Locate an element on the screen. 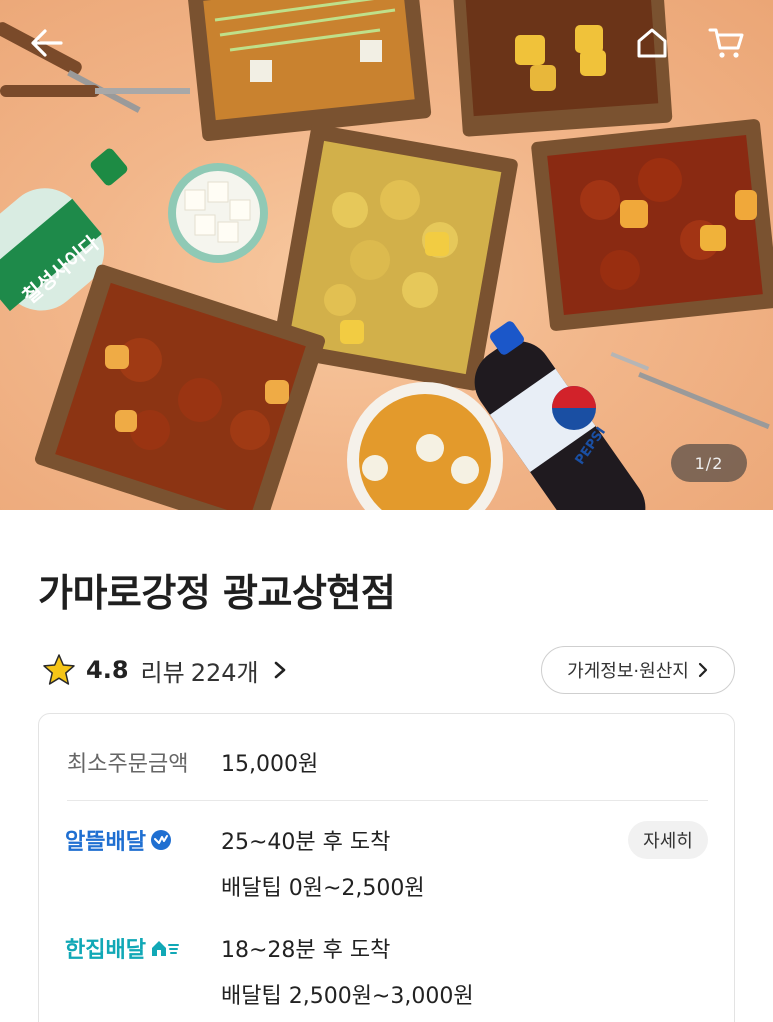 Image resolution: width=773 pixels, height=1022 pixels. delivery-option-name: 한집배달 is located at coordinates (122, 948).